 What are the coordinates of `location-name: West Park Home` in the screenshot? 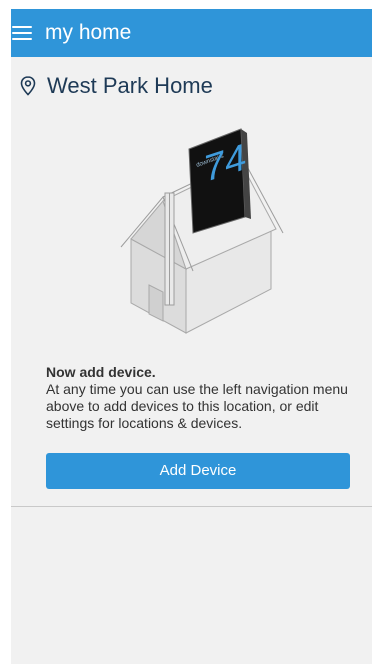 It's located at (130, 85).